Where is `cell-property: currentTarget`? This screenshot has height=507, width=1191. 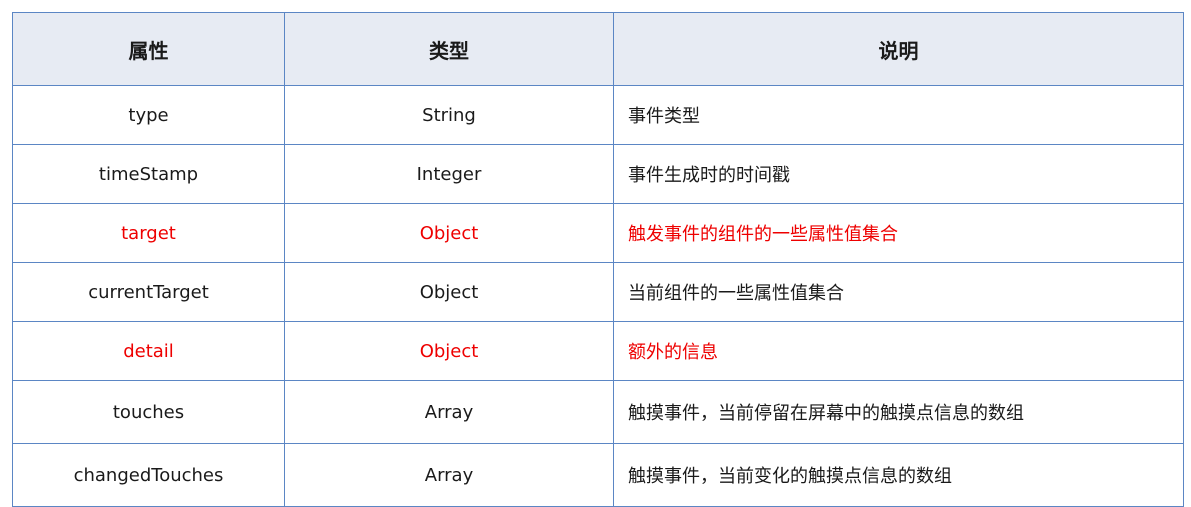
cell-property: currentTarget is located at coordinates (148, 292).